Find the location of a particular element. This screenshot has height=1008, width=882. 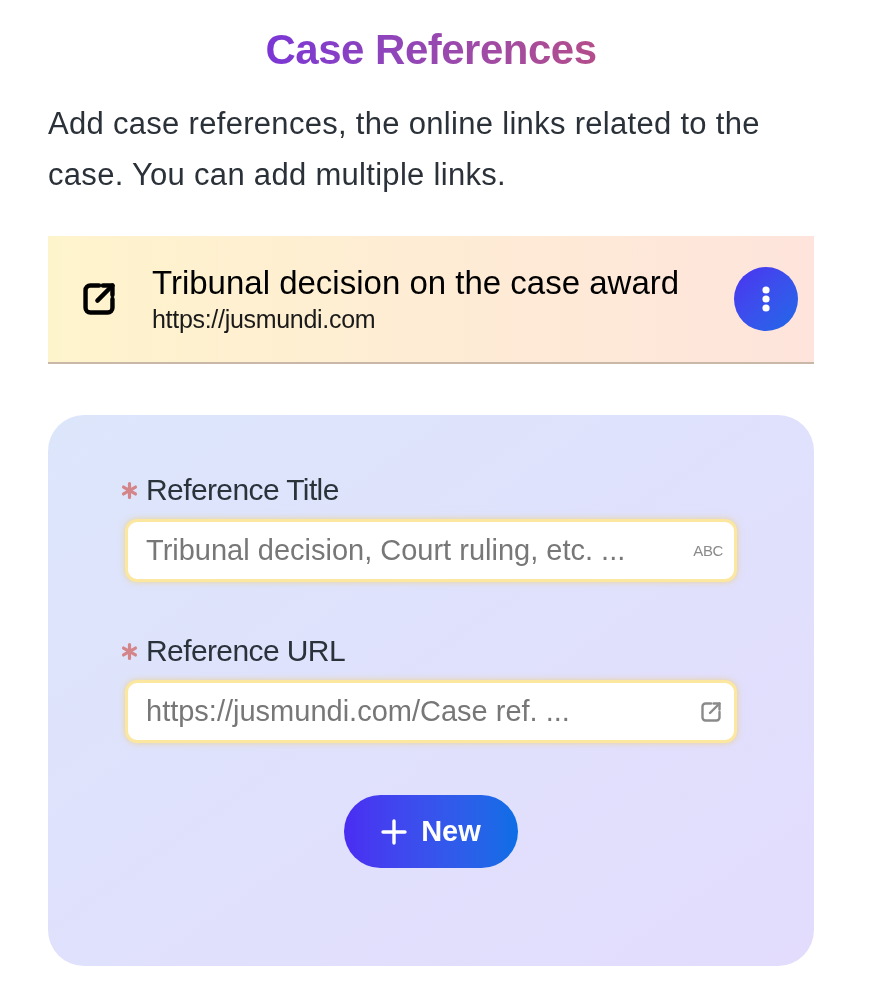

reference-url: https://jusmundi.com is located at coordinates (264, 319).